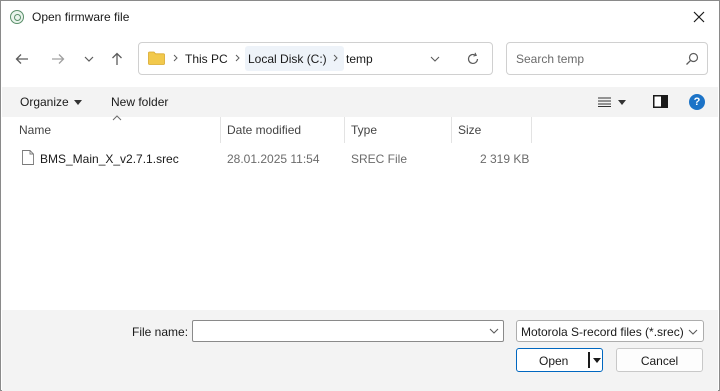 This screenshot has height=391, width=720. What do you see at coordinates (287, 59) in the screenshot?
I see `breadcrumb-local-disk: Local Disk (C:)` at bounding box center [287, 59].